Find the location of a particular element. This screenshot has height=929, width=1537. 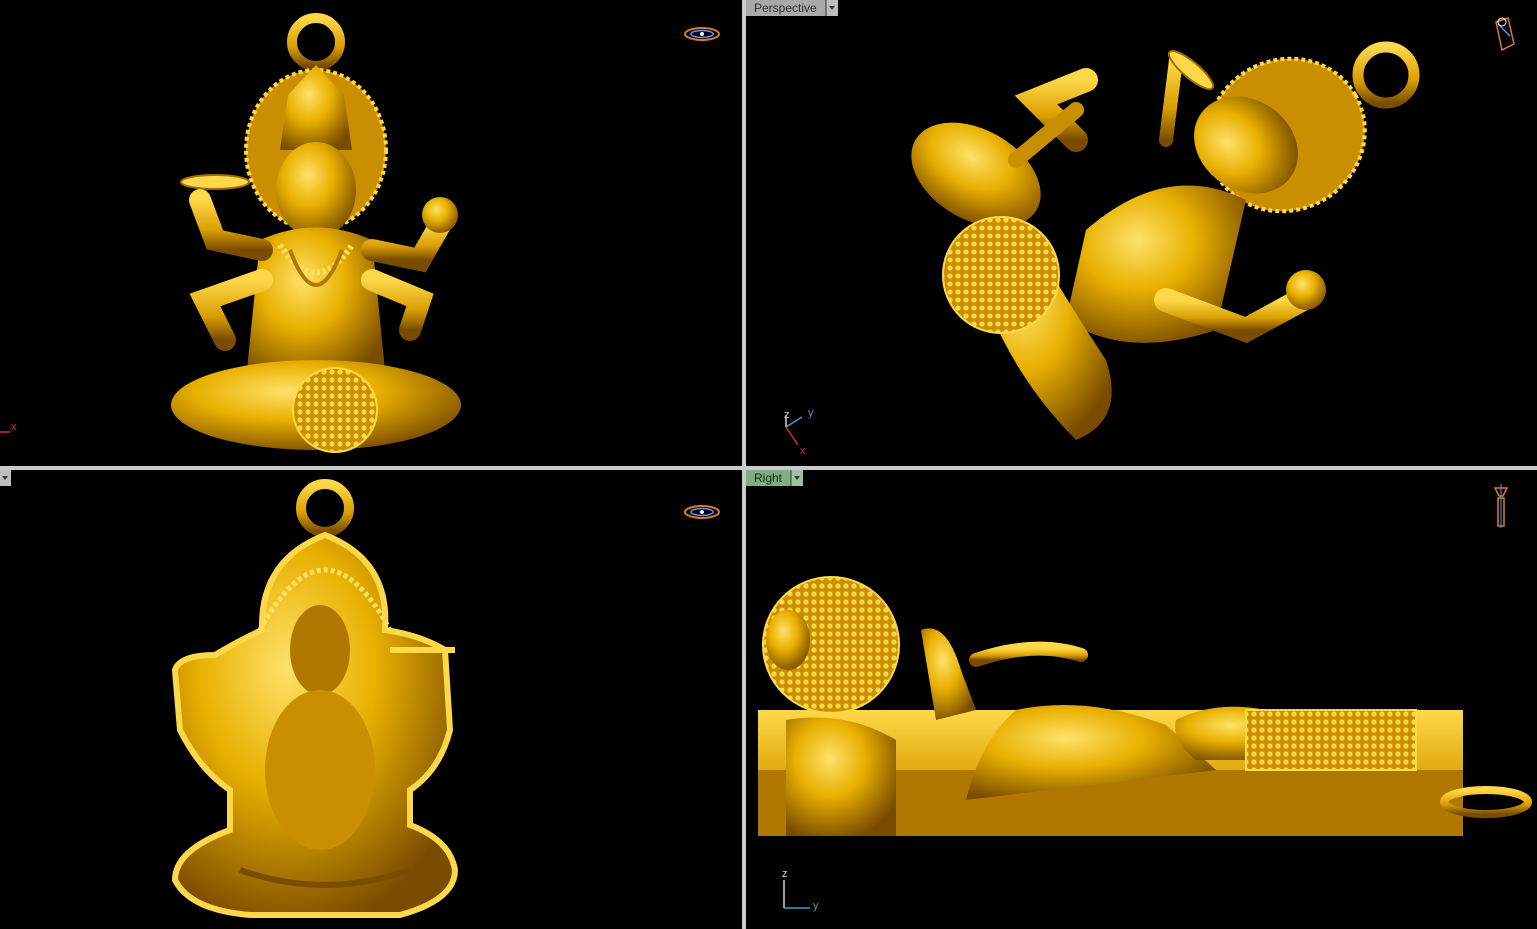

viewport-tab-bottom-left is located at coordinates (5, 478).